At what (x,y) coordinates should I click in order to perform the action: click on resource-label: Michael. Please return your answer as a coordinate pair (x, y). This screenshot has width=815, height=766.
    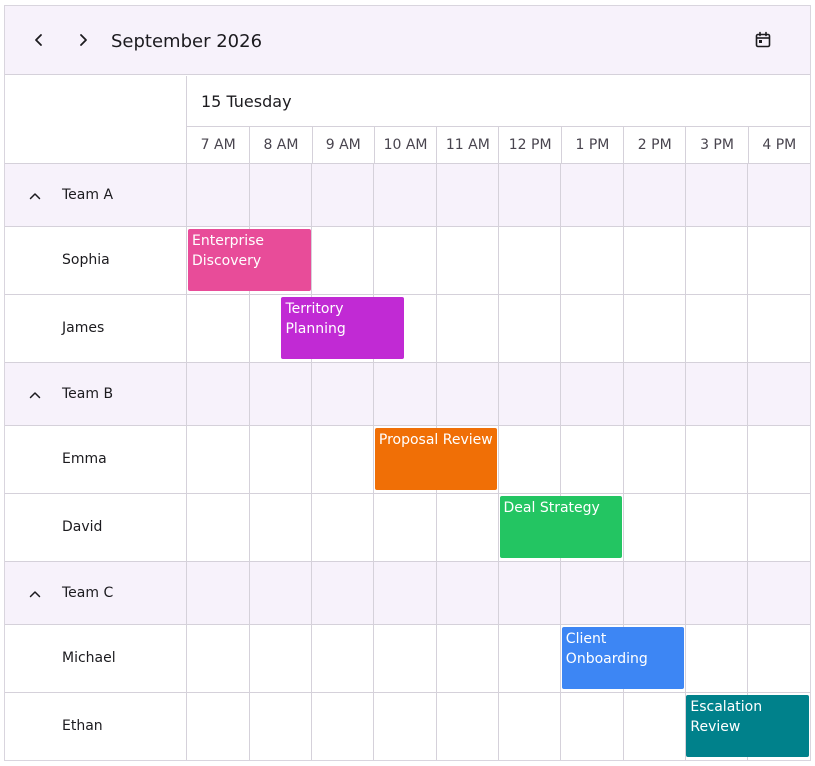
    Looking at the image, I should click on (89, 658).